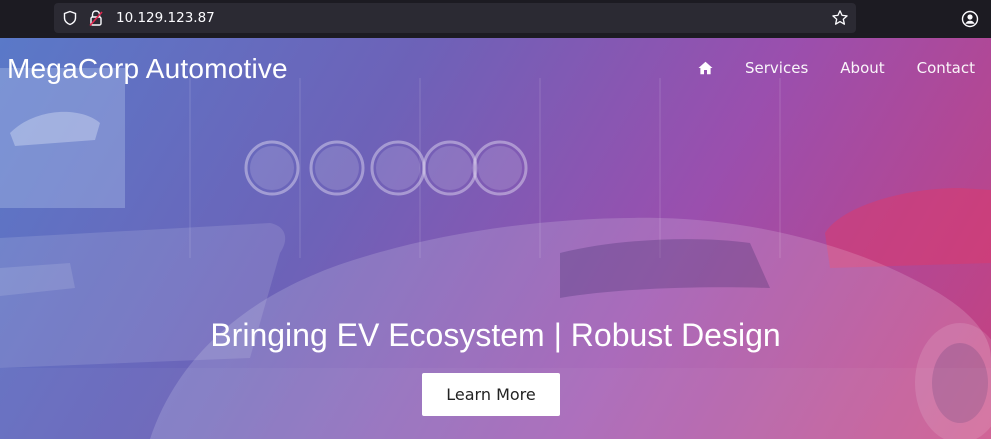 This screenshot has width=991, height=439. I want to click on main-nav: Services About Contact, so click(836, 68).